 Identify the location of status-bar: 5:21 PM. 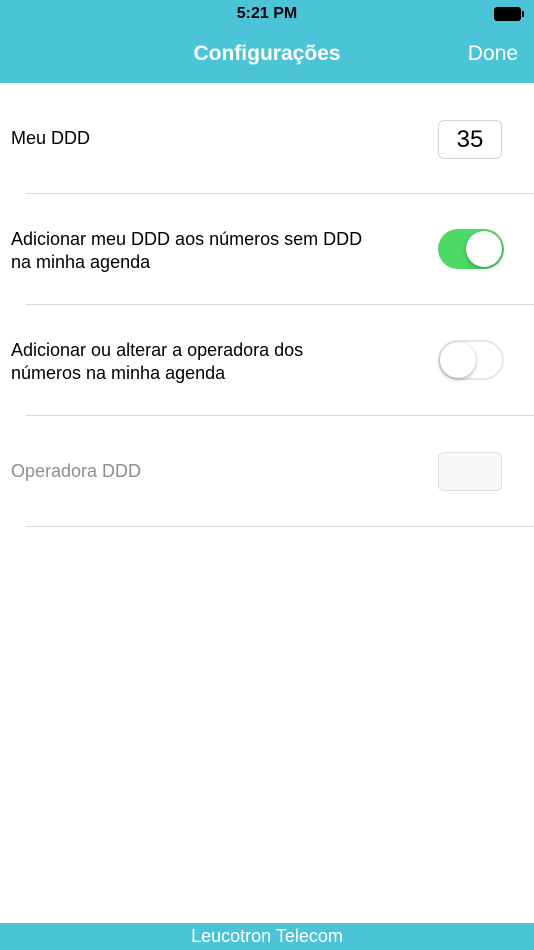
(267, 14).